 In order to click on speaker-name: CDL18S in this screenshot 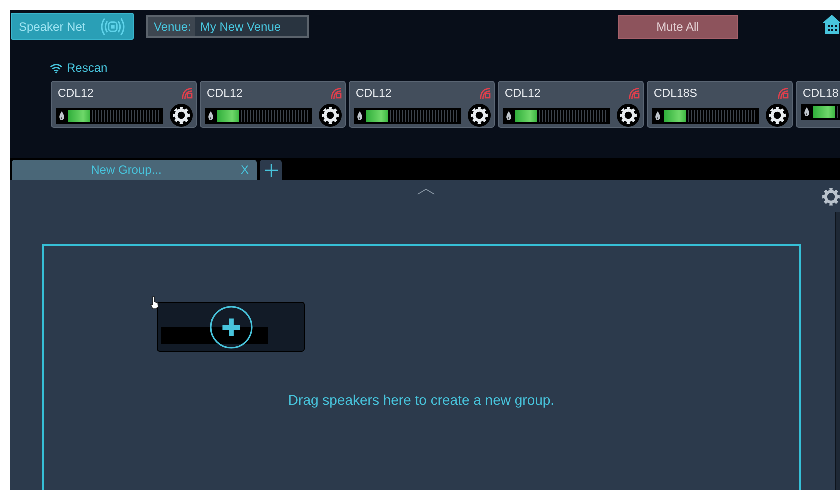, I will do `click(675, 94)`.